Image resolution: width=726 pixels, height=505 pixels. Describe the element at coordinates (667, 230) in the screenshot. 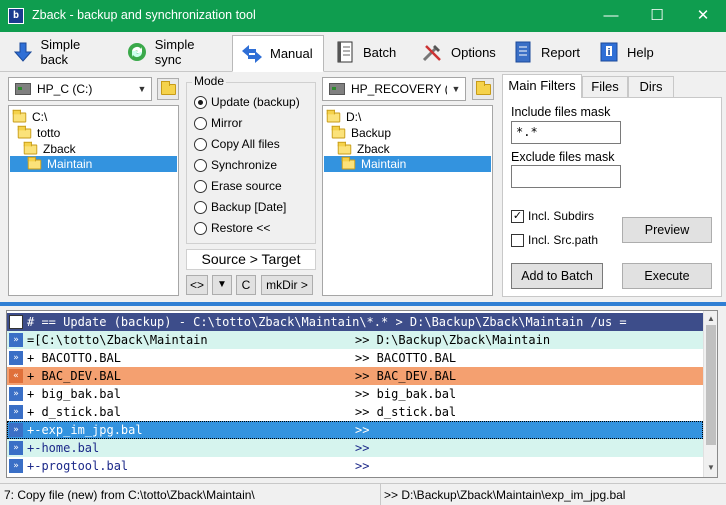

I see `preview-button: Preview` at that location.